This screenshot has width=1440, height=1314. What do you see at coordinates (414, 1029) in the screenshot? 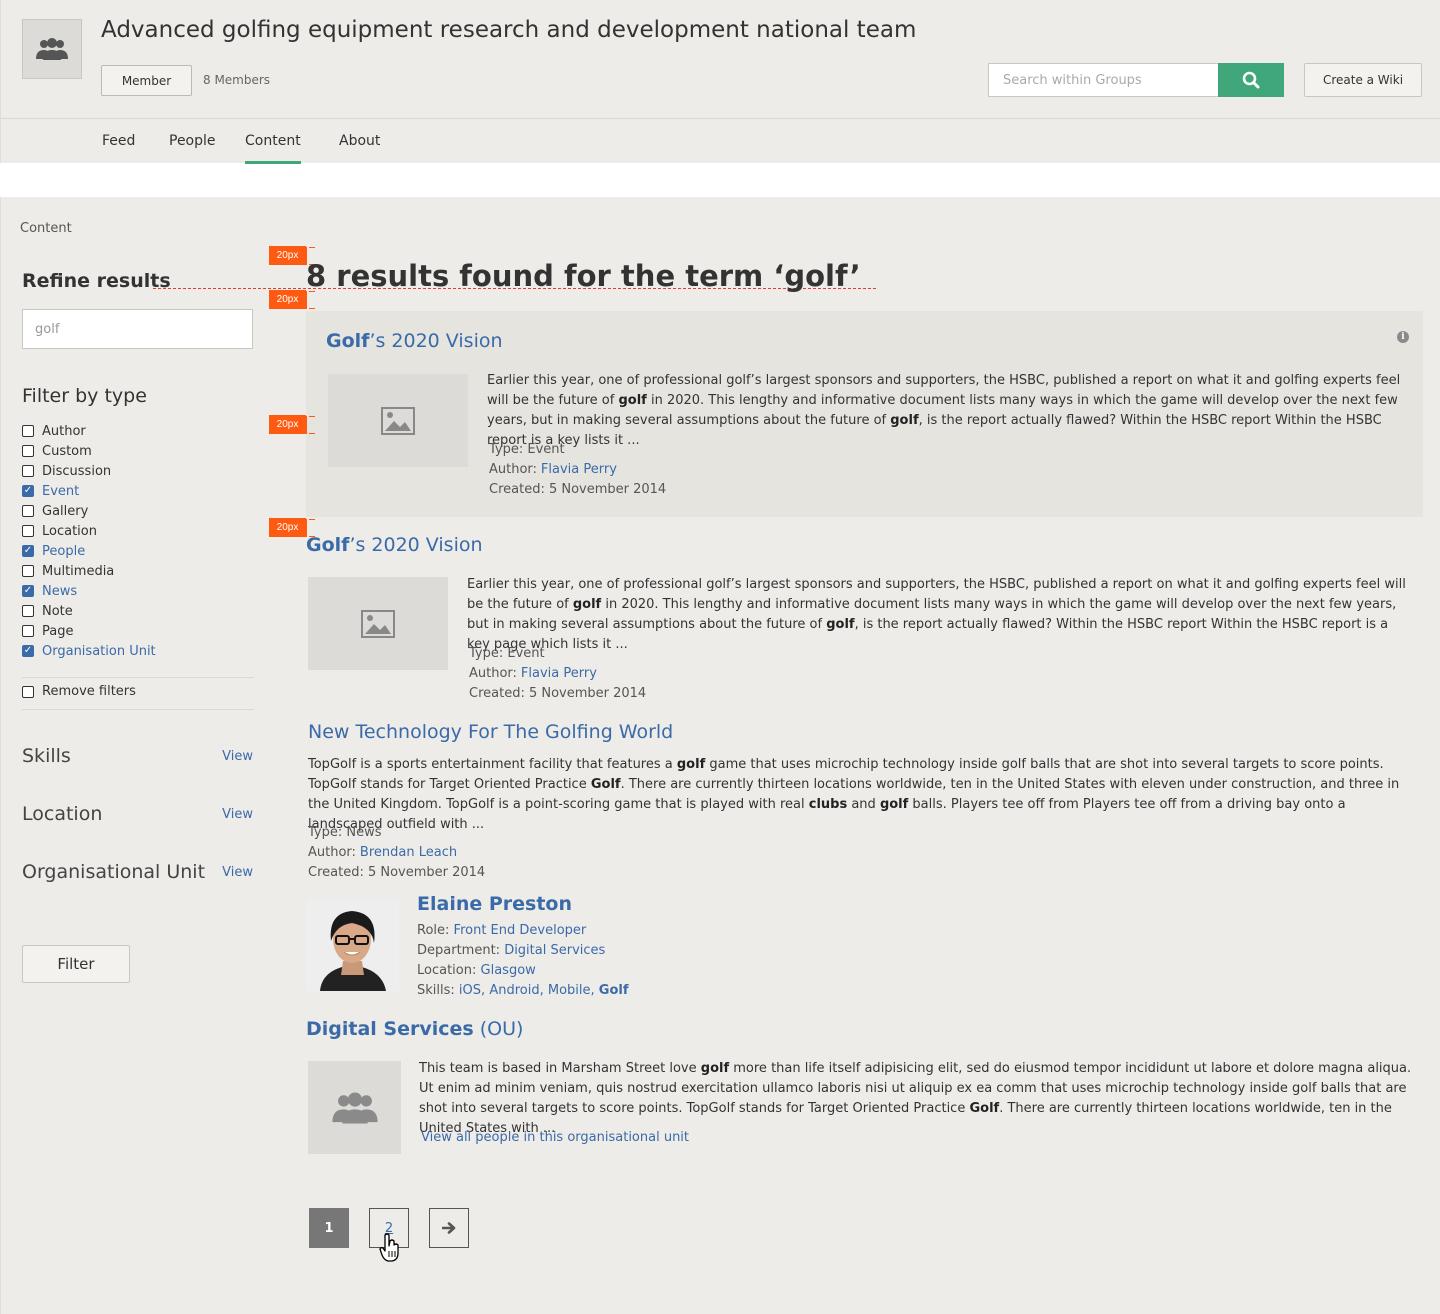
I see `ou-title-link: Digital Services (OU)` at bounding box center [414, 1029].